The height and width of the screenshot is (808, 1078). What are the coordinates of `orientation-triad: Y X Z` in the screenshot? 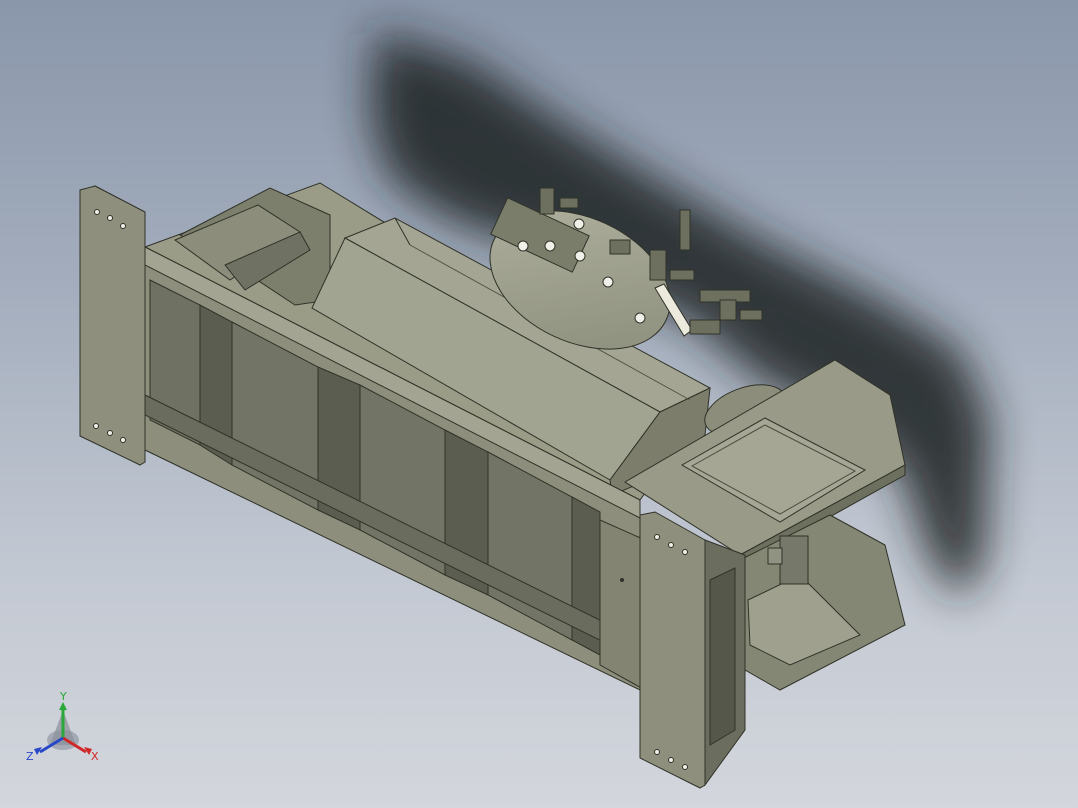 It's located at (65, 730).